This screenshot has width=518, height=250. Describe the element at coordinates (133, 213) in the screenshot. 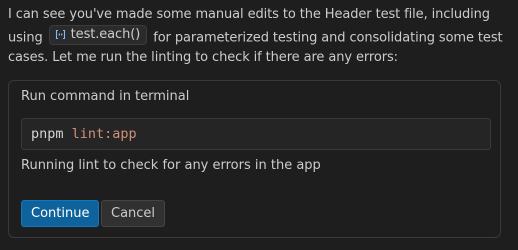

I see `cancel-button: Cancel` at that location.